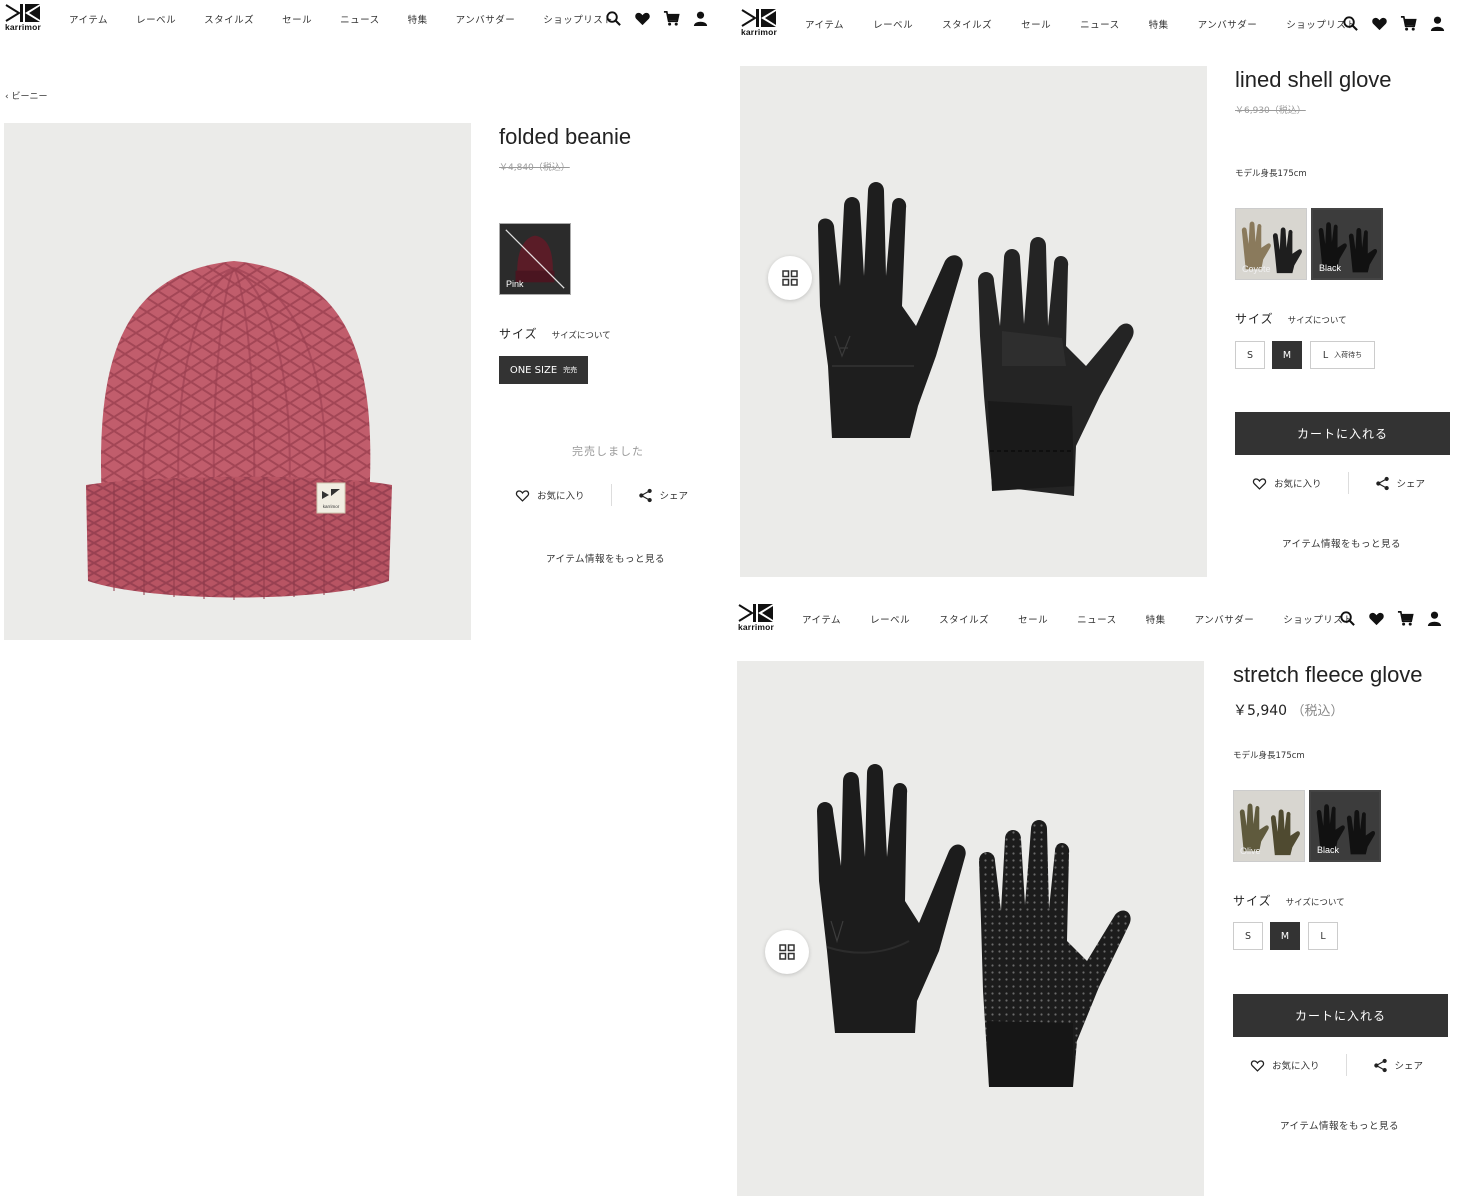 This screenshot has height=1200, width=1478. Describe the element at coordinates (1348, 355) in the screenshot. I see `size-status: 入荷待ち` at that location.